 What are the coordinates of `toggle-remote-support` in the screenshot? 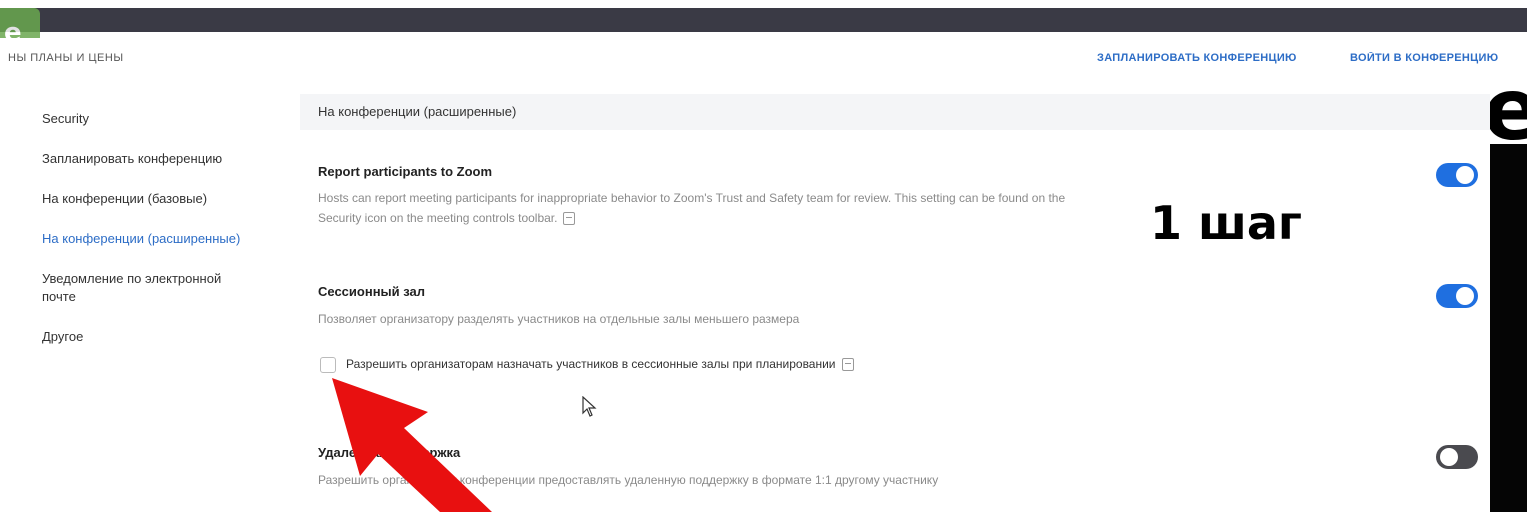 It's located at (1457, 457).